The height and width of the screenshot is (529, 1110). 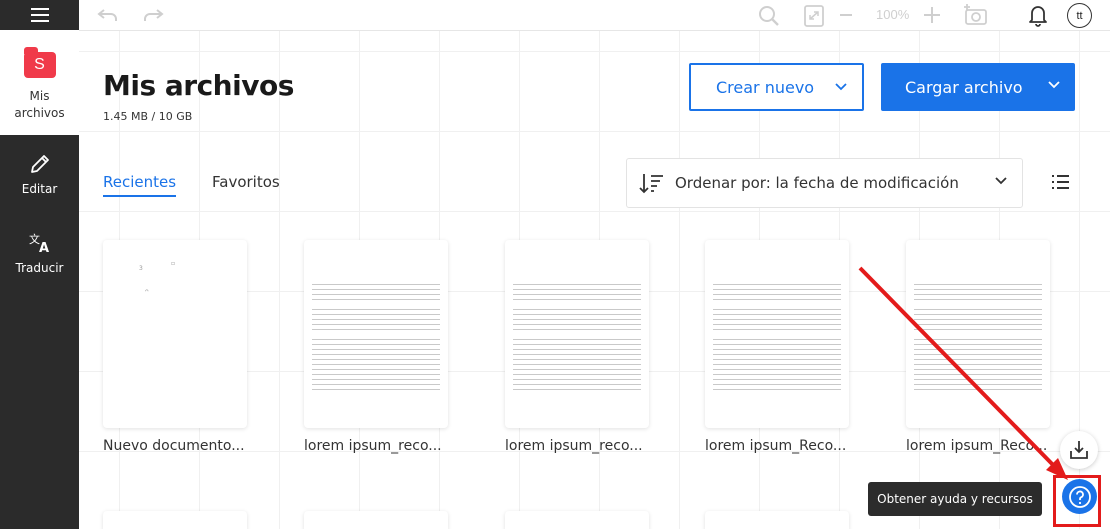 What do you see at coordinates (932, 15) in the screenshot?
I see `zoom-in-icon` at bounding box center [932, 15].